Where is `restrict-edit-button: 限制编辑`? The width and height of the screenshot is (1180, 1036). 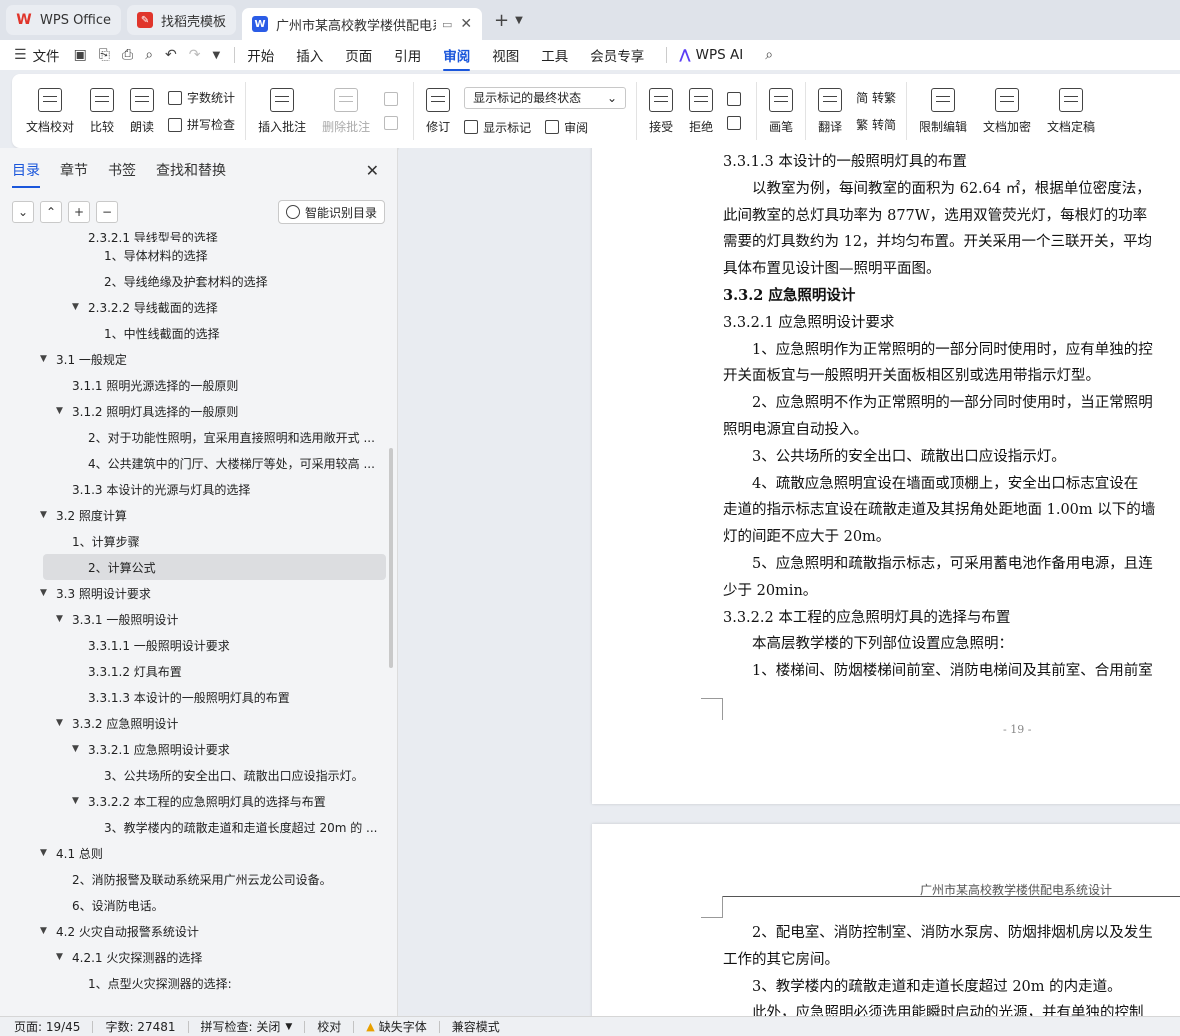 restrict-edit-button: 限制编辑 is located at coordinates (943, 111).